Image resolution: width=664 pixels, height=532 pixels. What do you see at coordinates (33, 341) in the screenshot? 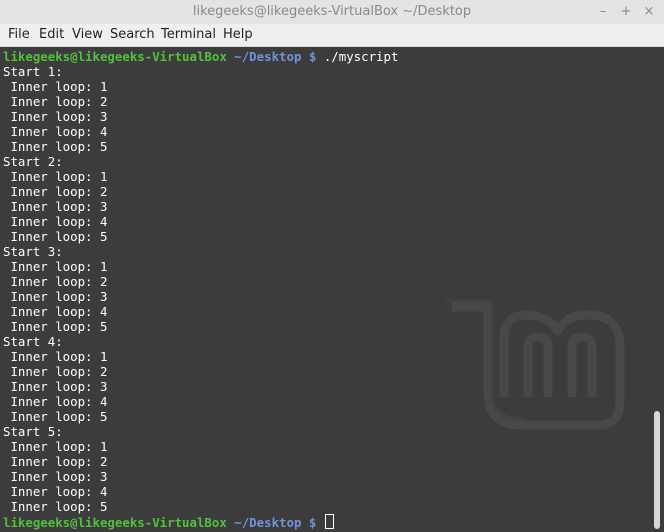
I see `output-line: Start 4:` at bounding box center [33, 341].